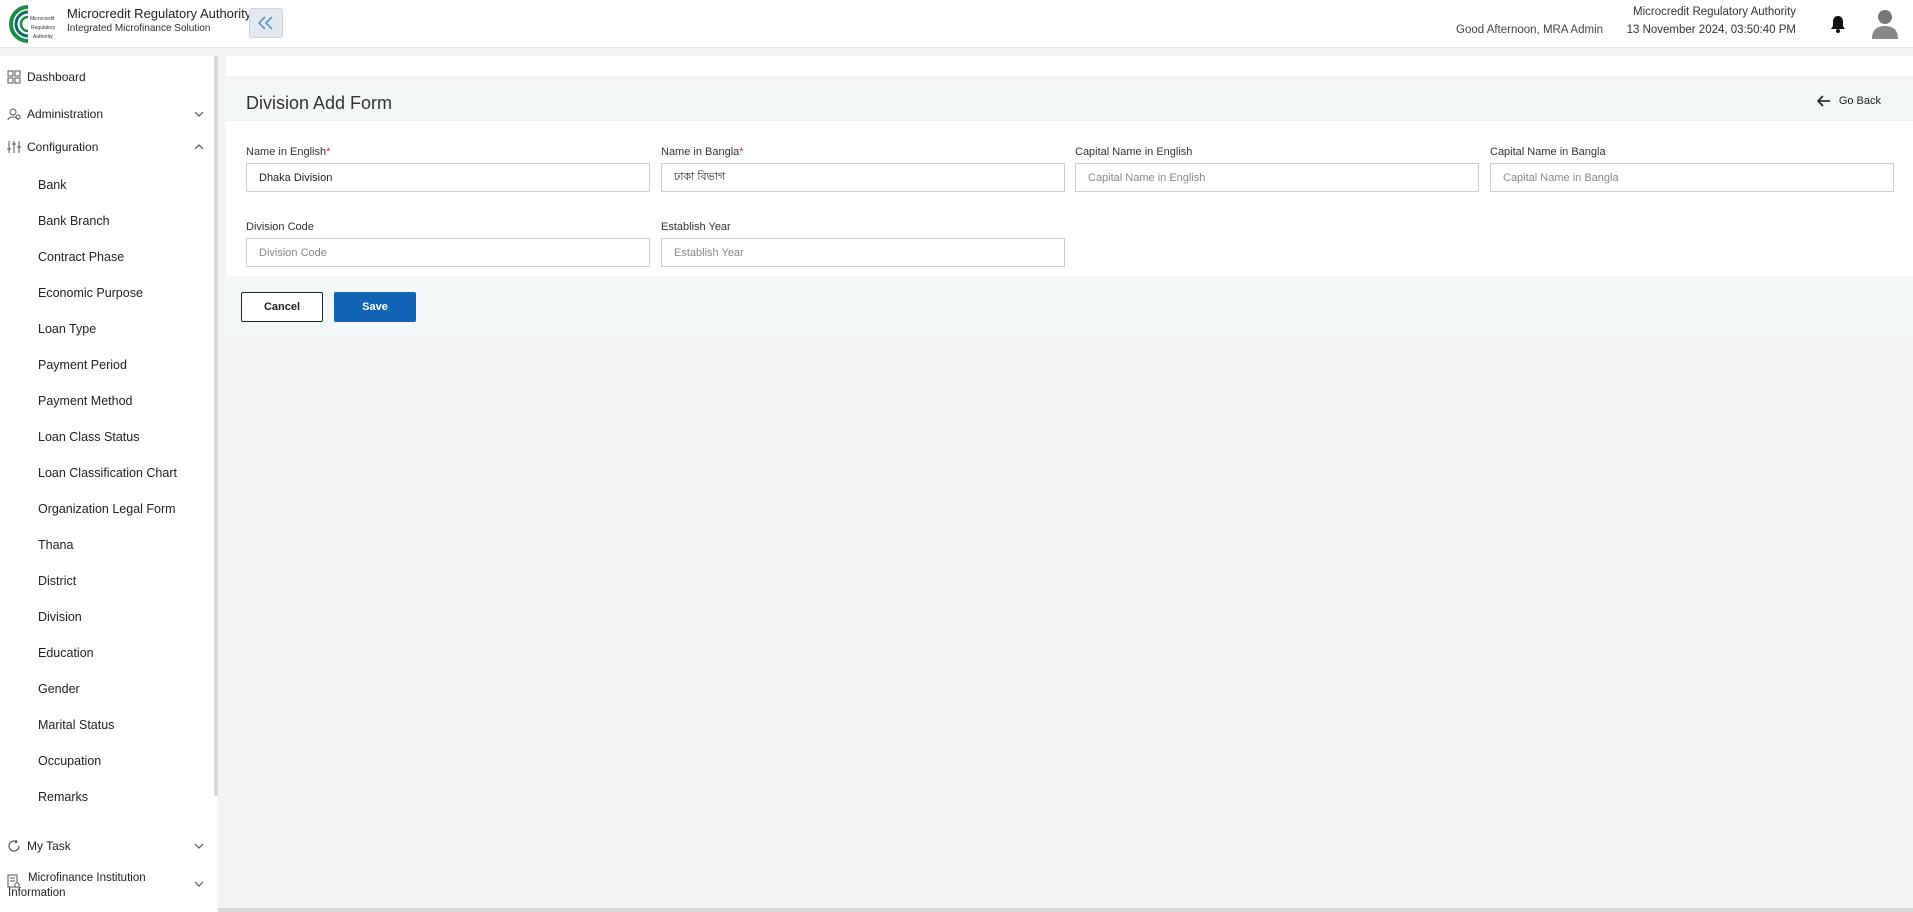  What do you see at coordinates (107, 77) in the screenshot?
I see `sidebar-item-dashboard: Dashboard` at bounding box center [107, 77].